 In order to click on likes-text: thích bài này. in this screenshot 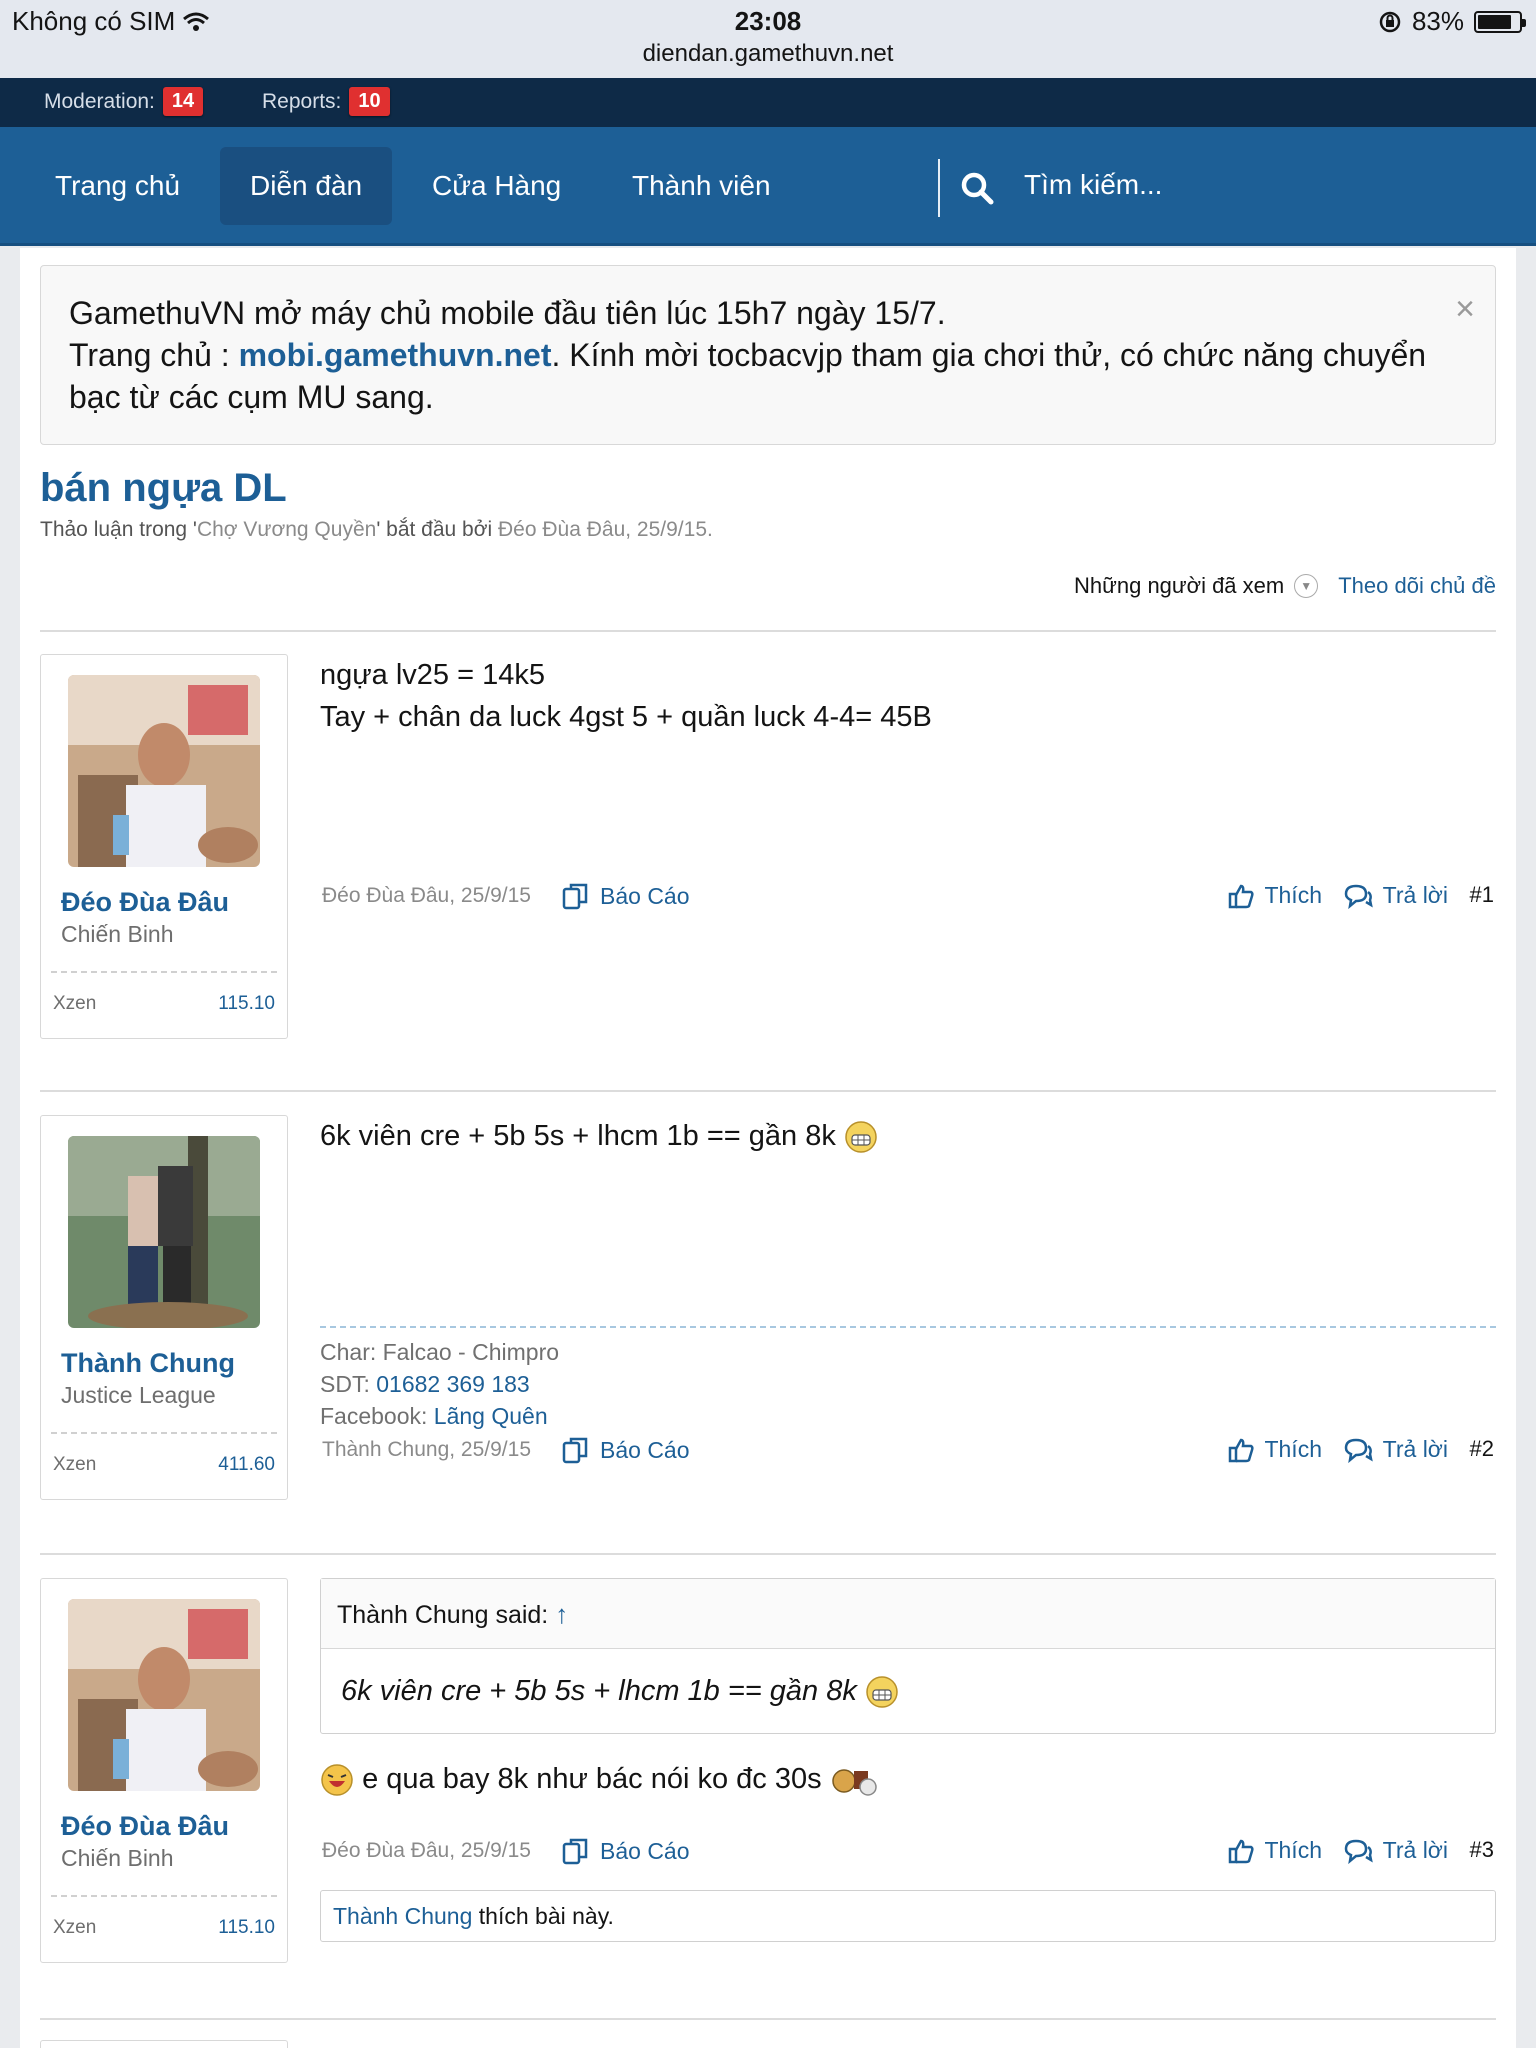, I will do `click(543, 1916)`.